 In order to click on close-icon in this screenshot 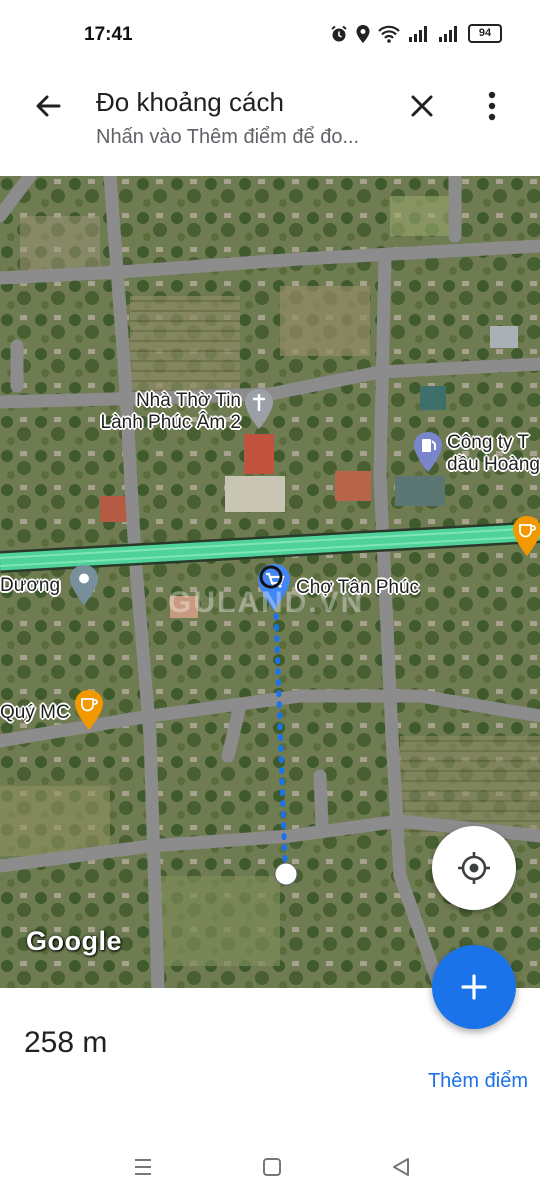, I will do `click(422, 106)`.